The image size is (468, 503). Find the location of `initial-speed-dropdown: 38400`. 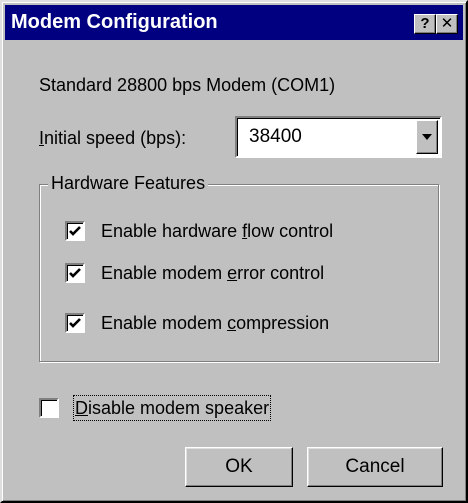

initial-speed-dropdown: 38400 is located at coordinates (338, 137).